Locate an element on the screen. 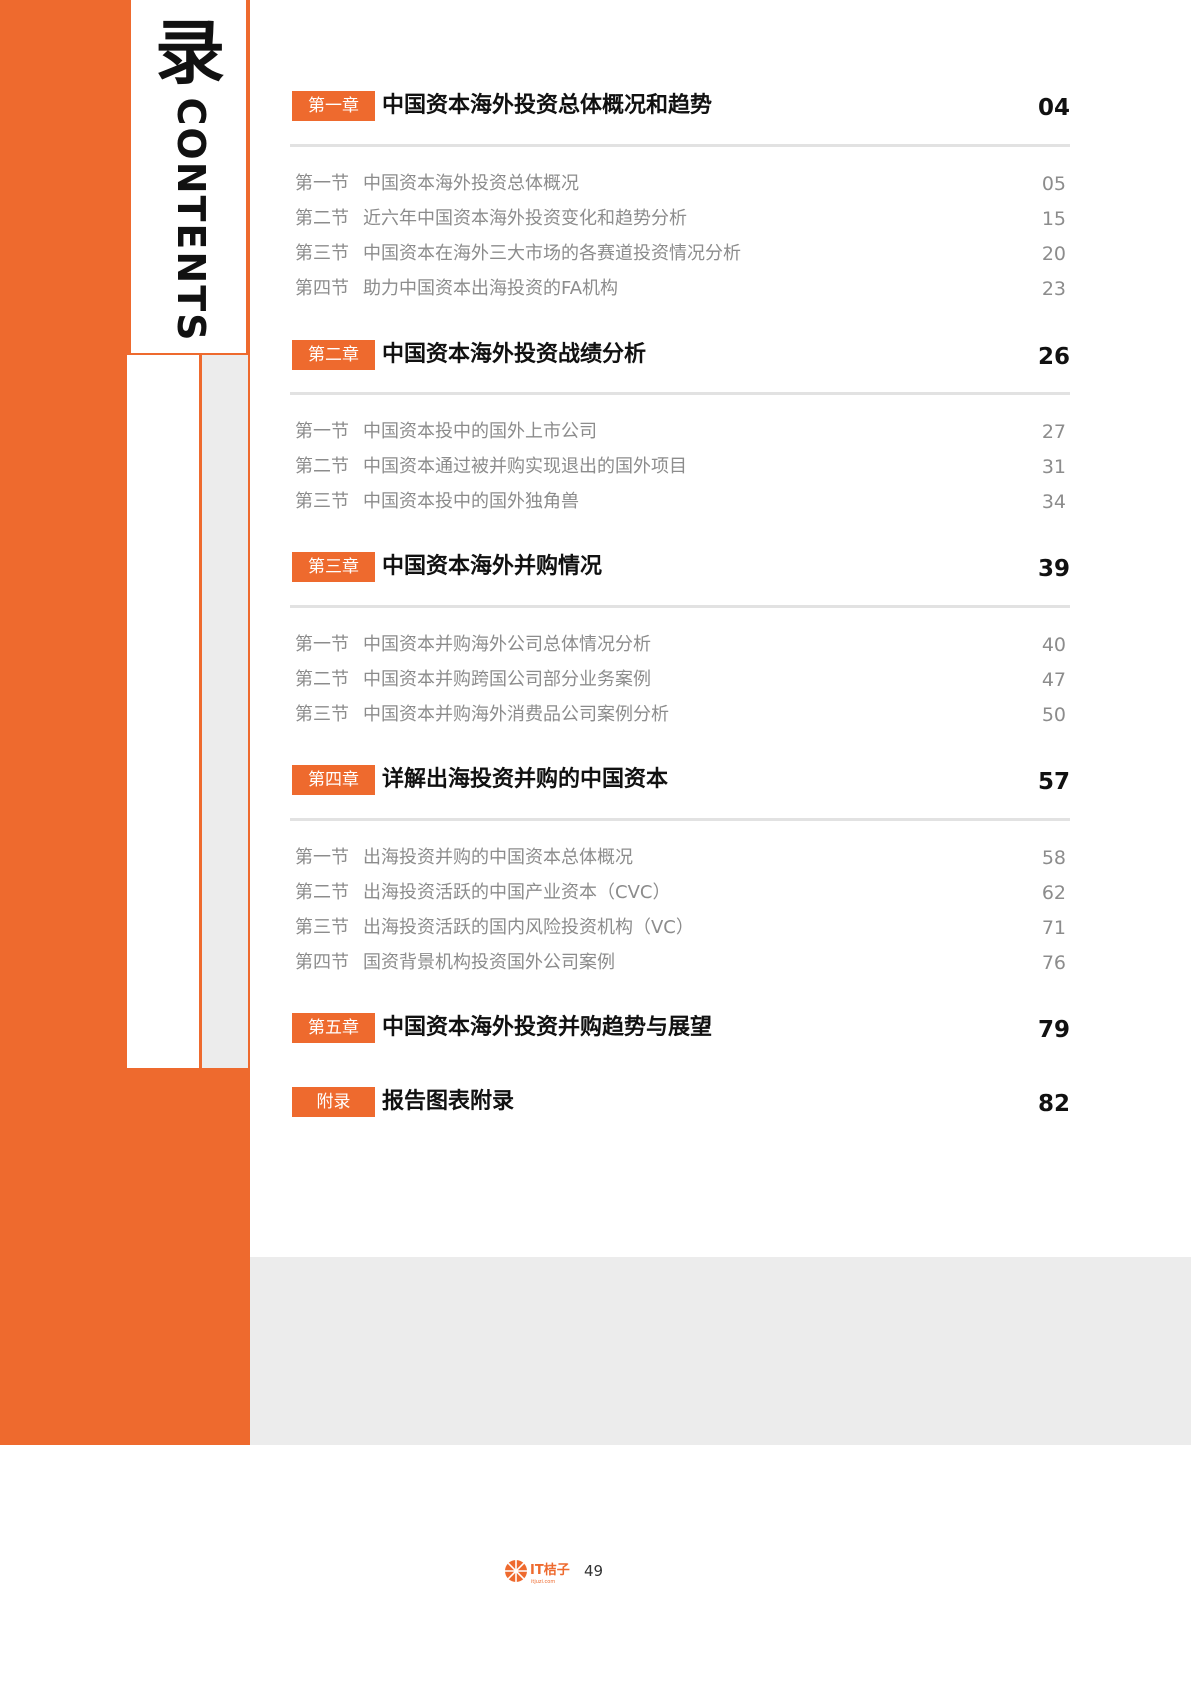 The width and height of the screenshot is (1191, 1684). section-title: 出海投资并购的中国资本总体概况 is located at coordinates (498, 857).